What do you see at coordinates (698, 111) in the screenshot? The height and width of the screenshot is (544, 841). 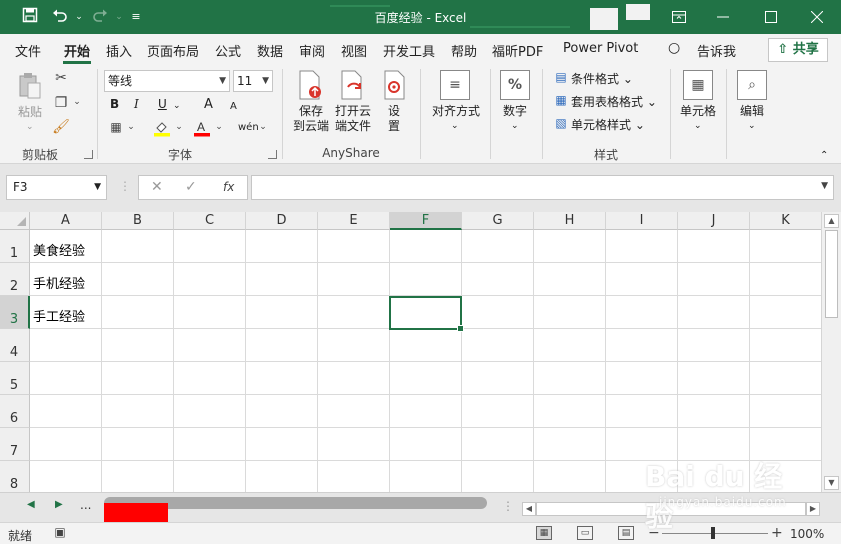 I see `cells-button: 单元格` at bounding box center [698, 111].